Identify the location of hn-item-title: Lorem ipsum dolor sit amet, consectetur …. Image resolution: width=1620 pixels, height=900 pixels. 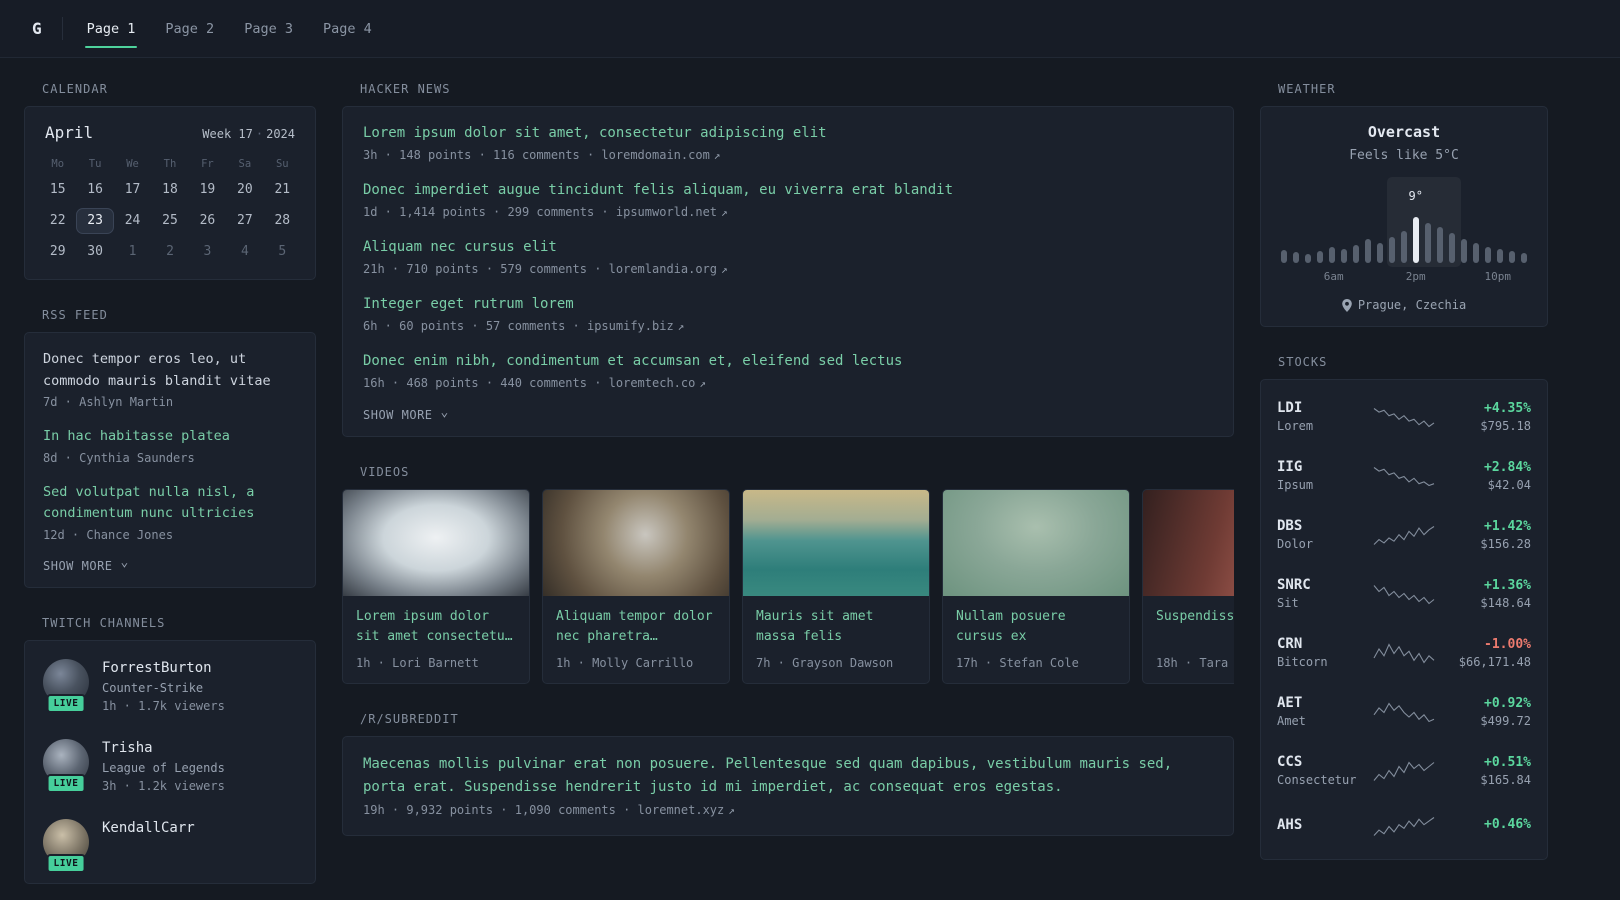
(788, 133).